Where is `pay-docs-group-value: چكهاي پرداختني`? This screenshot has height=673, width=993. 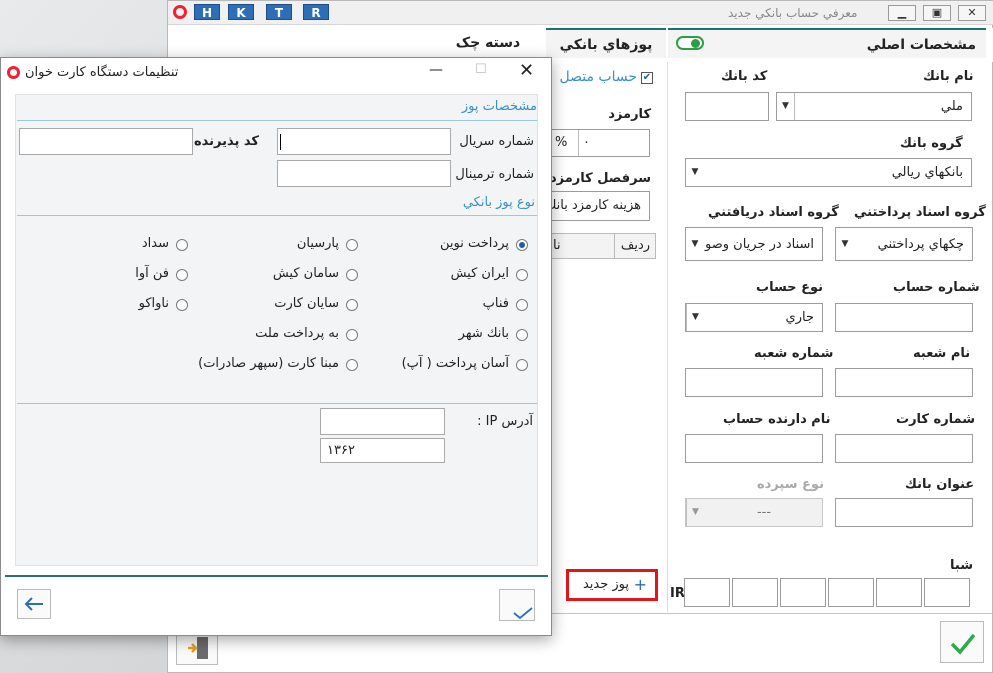
pay-docs-group-value: چكهاي پرداختني is located at coordinates (920, 244).